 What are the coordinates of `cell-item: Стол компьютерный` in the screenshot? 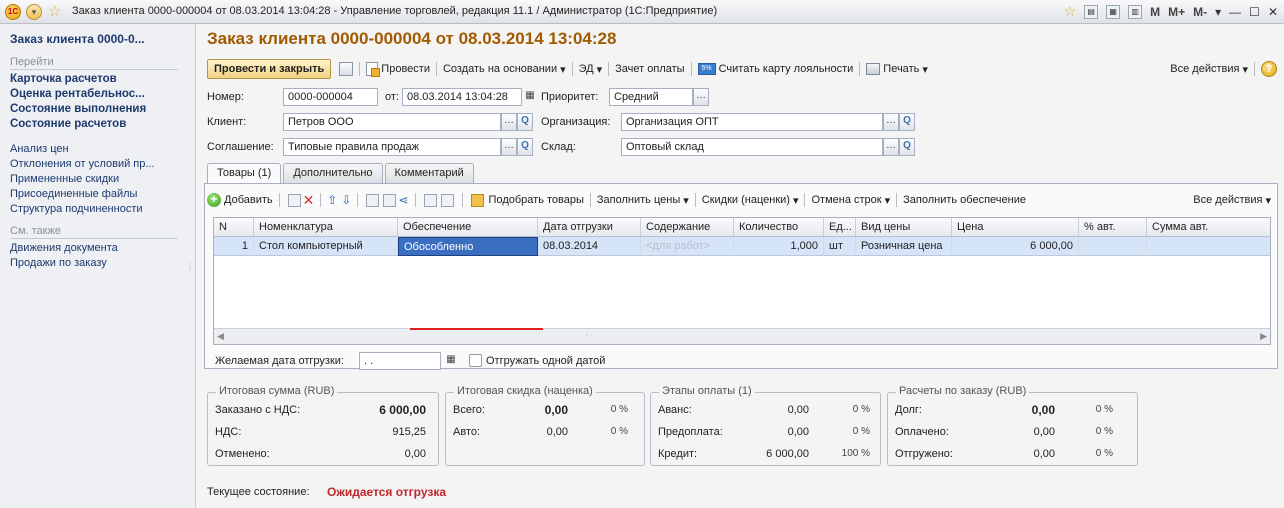 It's located at (326, 246).